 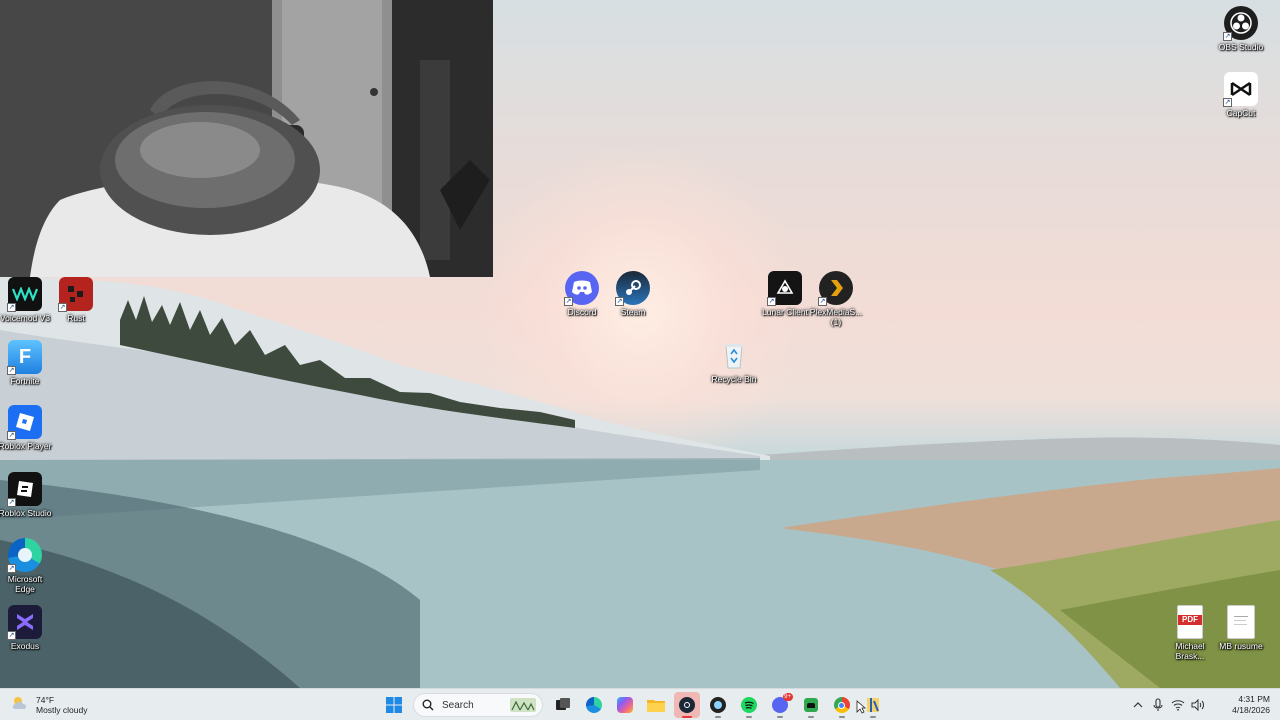 What do you see at coordinates (632, 288) in the screenshot?
I see `steam-icon: ↗` at bounding box center [632, 288].